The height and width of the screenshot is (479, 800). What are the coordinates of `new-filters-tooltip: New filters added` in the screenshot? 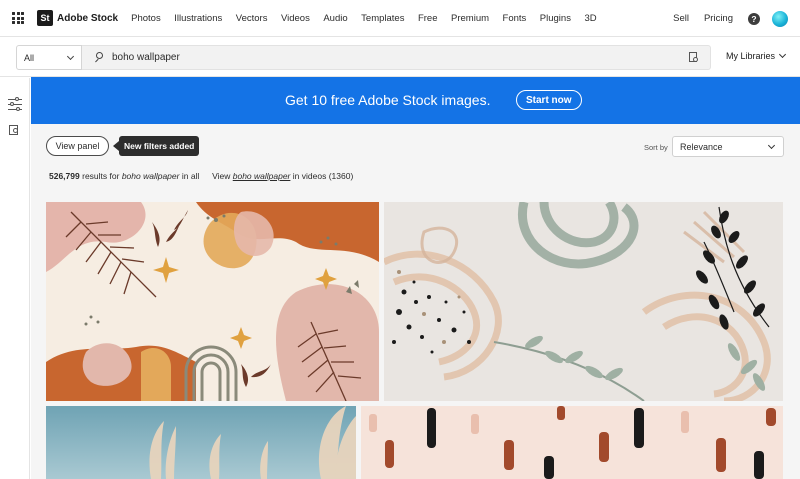 It's located at (159, 146).